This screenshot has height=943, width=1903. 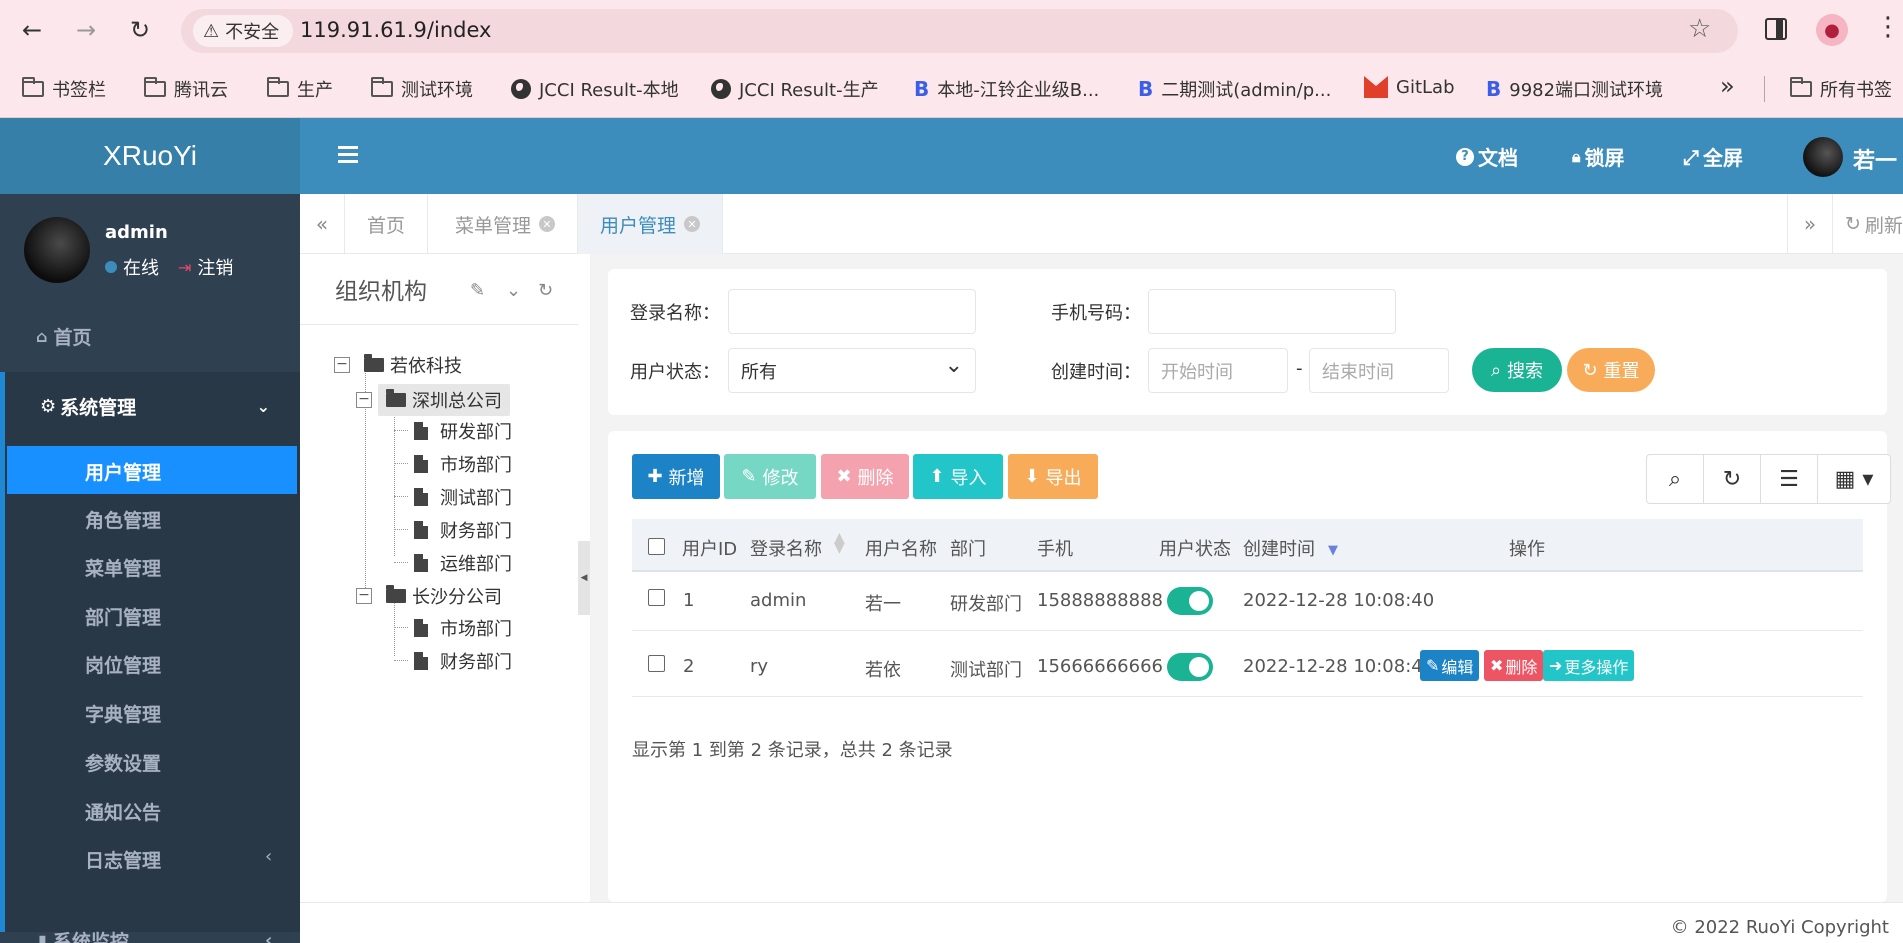 I want to click on col-header-id: 用户ID, so click(x=709, y=548).